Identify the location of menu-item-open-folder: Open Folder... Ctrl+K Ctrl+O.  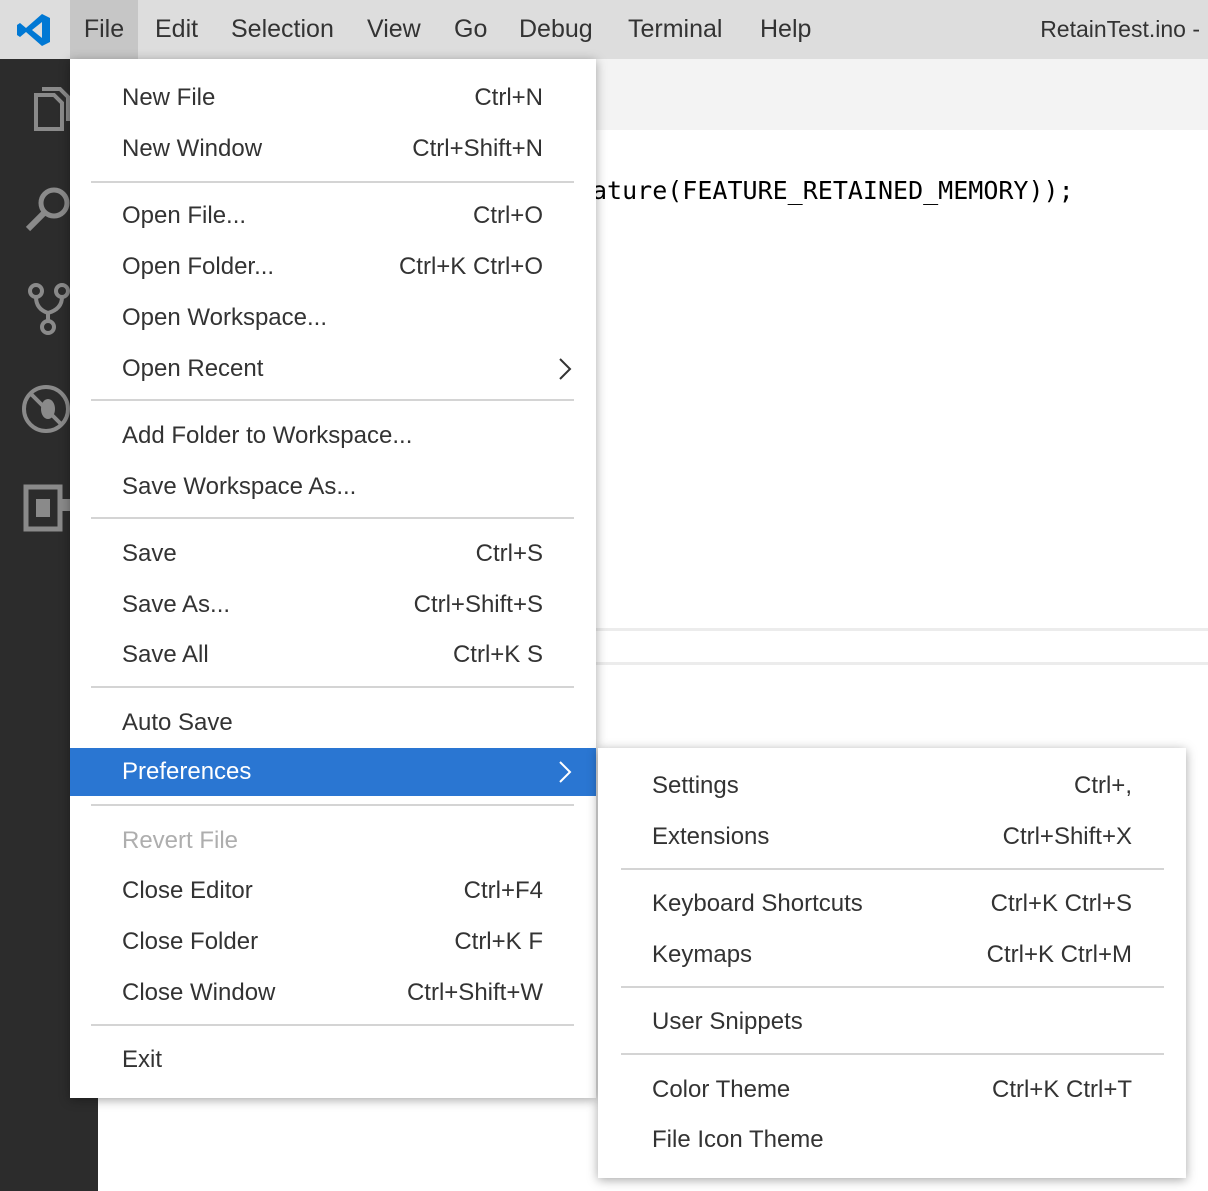
(333, 267).